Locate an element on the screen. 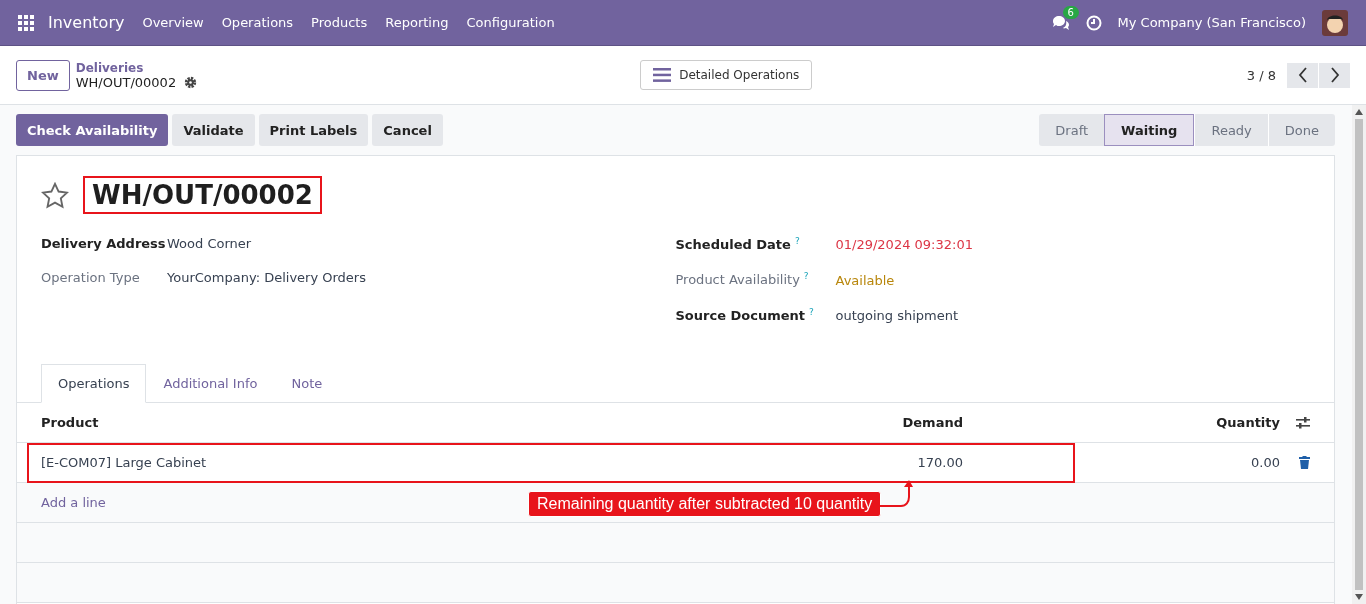  company-name: My Company (San Francisco) is located at coordinates (1211, 22).